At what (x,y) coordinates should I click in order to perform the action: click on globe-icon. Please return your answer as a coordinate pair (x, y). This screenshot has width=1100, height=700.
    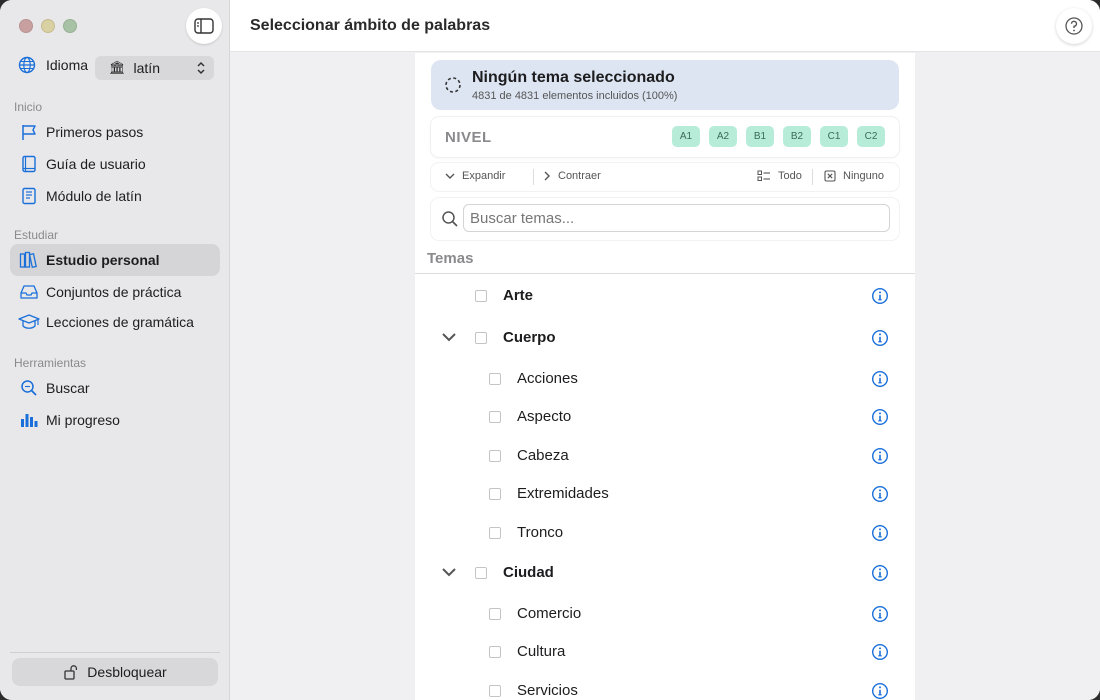
    Looking at the image, I should click on (27, 65).